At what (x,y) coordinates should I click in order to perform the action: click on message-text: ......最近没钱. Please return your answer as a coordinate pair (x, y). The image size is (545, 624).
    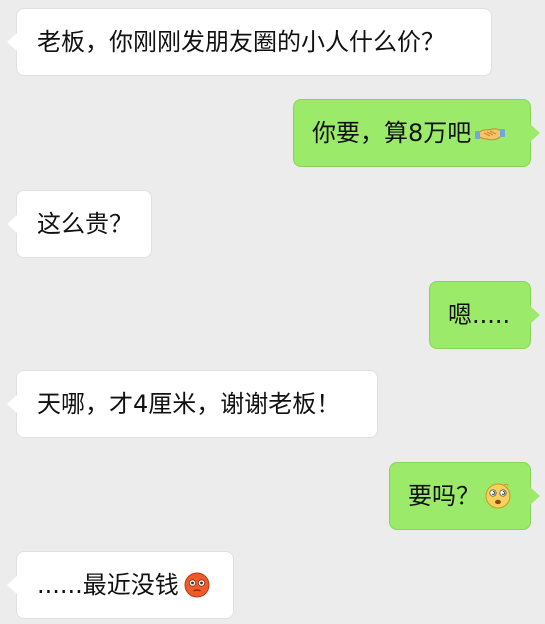
    Looking at the image, I should click on (108, 585).